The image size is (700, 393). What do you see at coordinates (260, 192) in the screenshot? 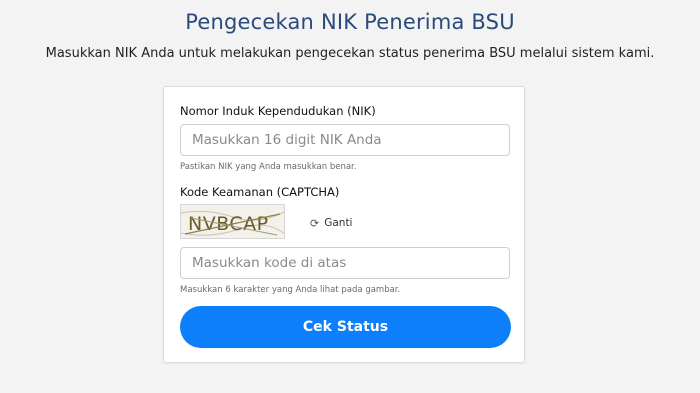
I see `captcha-label: Kode Keamanan (CAPTCHA)` at bounding box center [260, 192].